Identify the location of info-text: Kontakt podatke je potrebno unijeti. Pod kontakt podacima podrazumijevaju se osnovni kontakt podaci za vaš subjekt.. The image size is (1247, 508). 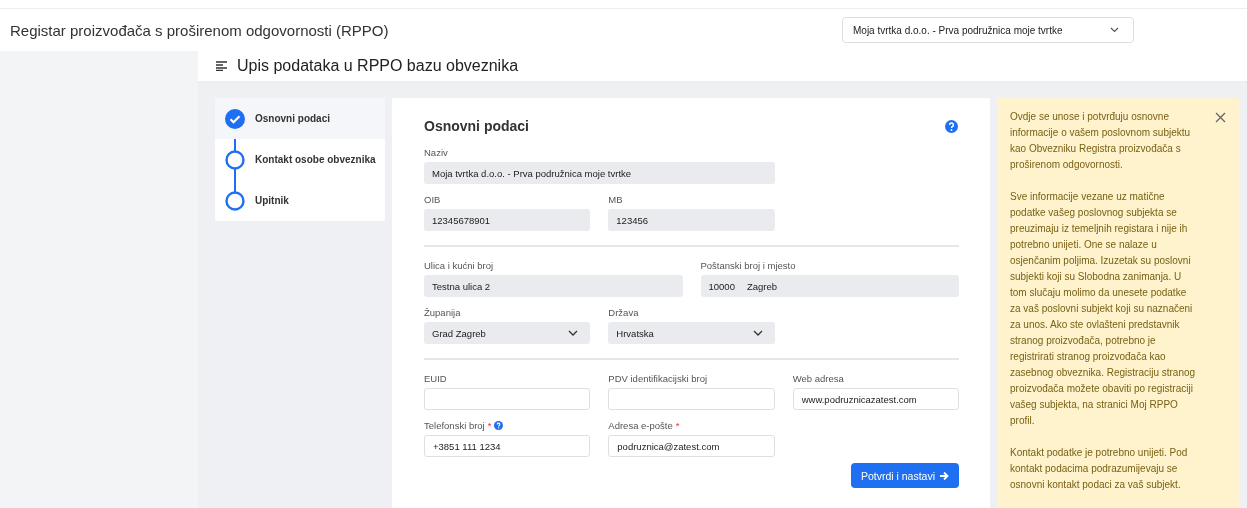
(1099, 469).